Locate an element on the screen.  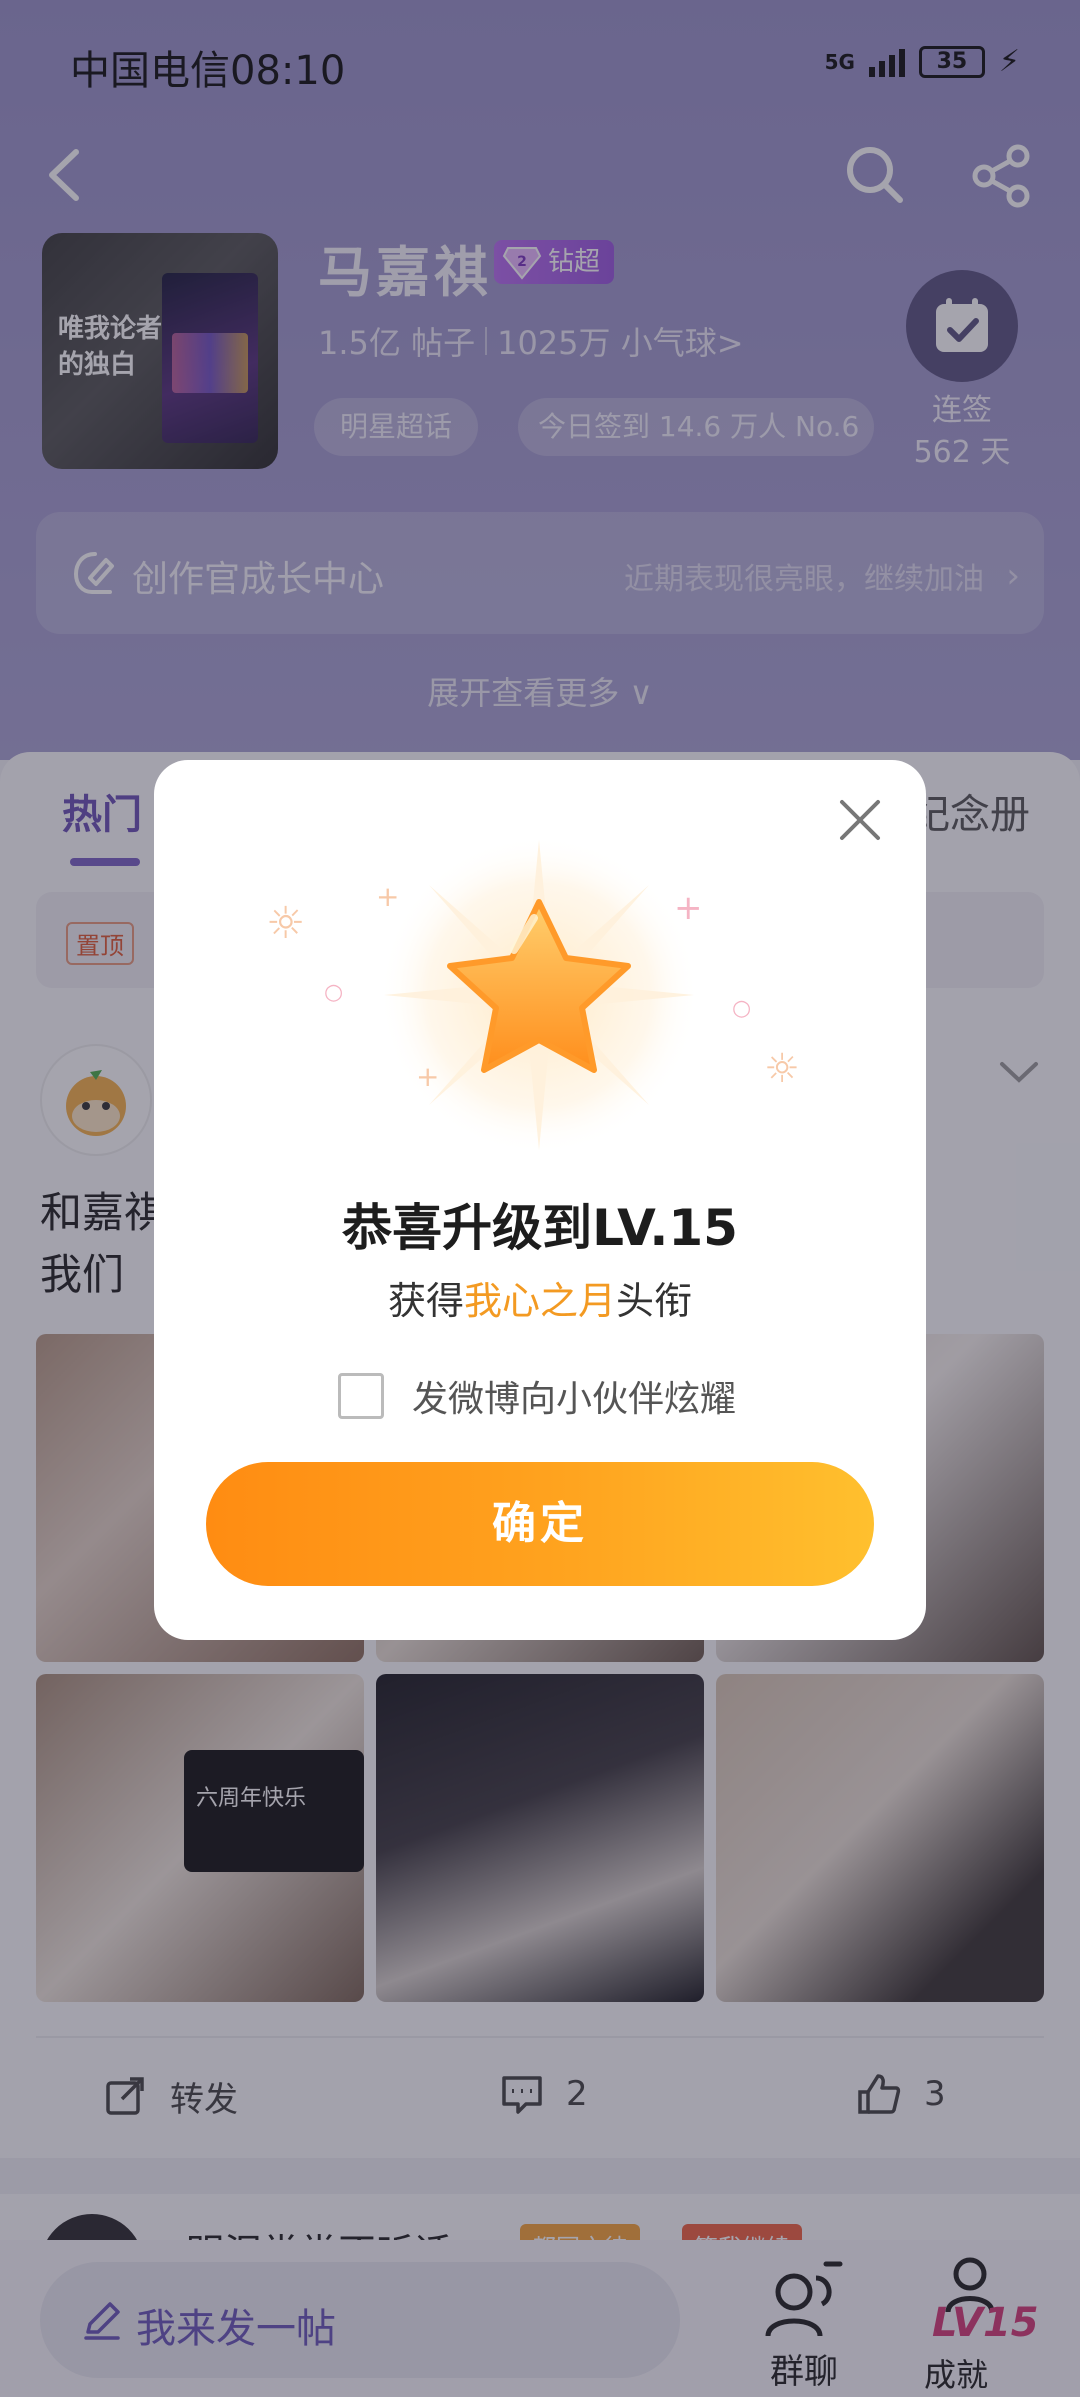
share-weibo-option: 发微博向小伙伴炫耀 is located at coordinates (537, 1396).